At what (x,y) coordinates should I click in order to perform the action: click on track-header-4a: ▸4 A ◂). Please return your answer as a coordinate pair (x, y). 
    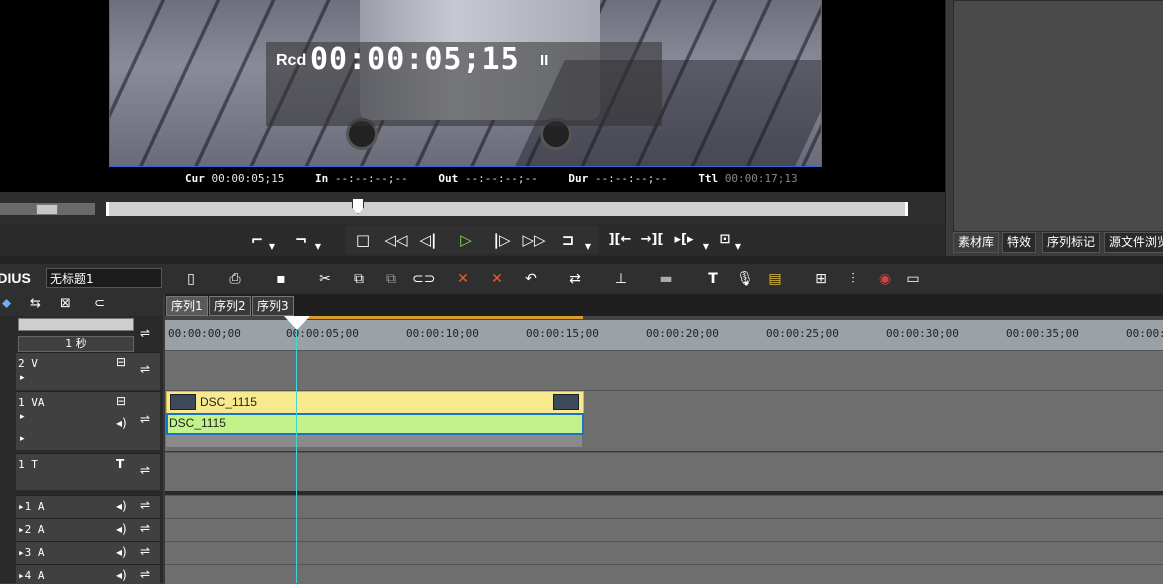
    Looking at the image, I should click on (88, 574).